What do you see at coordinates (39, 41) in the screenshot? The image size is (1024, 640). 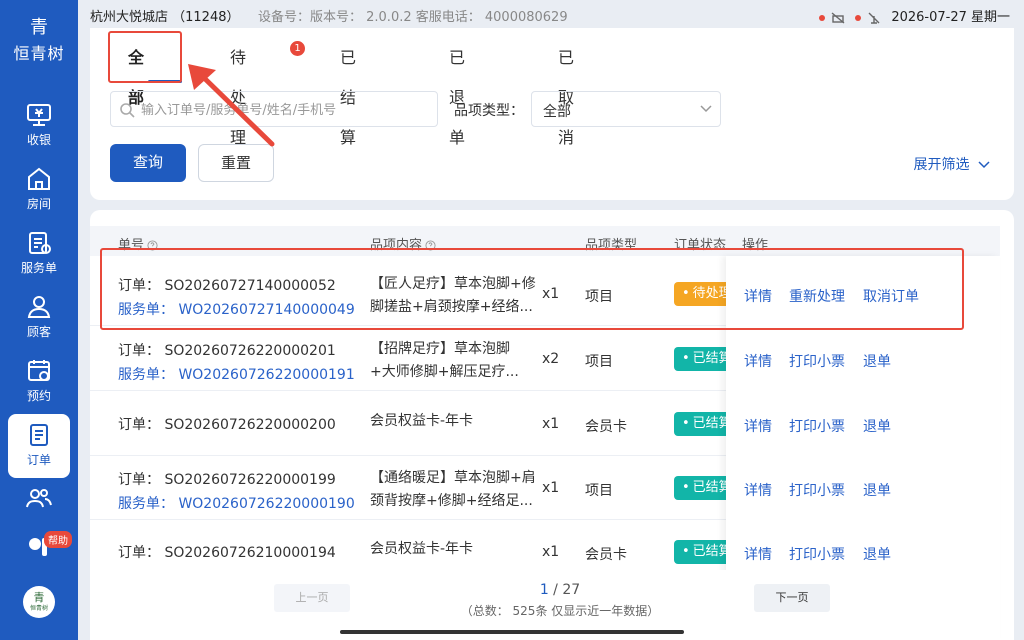 I see `brand-logo: 青 恒青树` at bounding box center [39, 41].